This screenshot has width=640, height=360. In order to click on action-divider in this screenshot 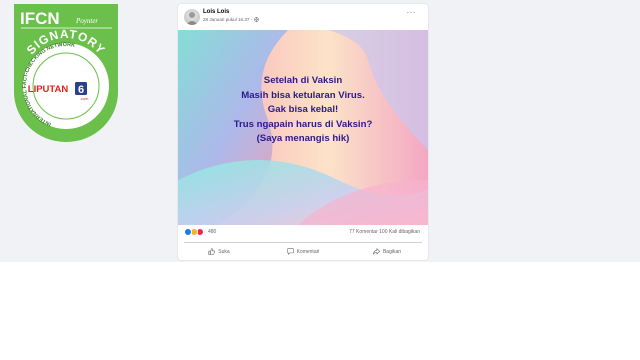, I will do `click(303, 242)`.